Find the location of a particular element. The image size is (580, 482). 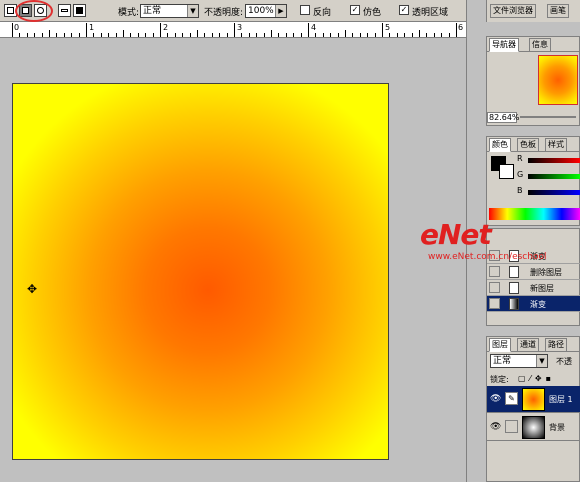

tab-navigator: 导航器 is located at coordinates (504, 45).